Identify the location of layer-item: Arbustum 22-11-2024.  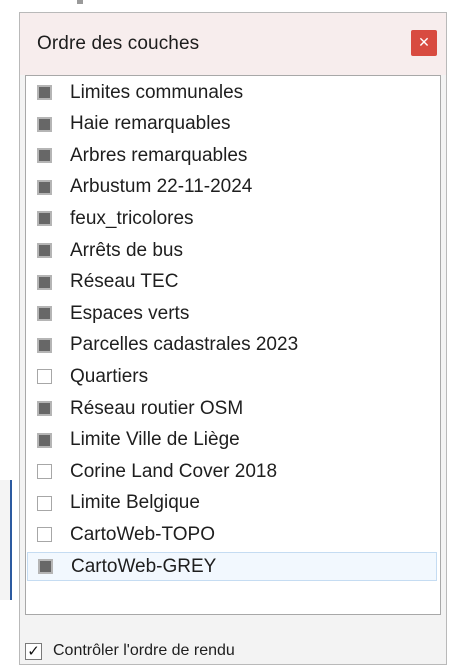
(232, 187).